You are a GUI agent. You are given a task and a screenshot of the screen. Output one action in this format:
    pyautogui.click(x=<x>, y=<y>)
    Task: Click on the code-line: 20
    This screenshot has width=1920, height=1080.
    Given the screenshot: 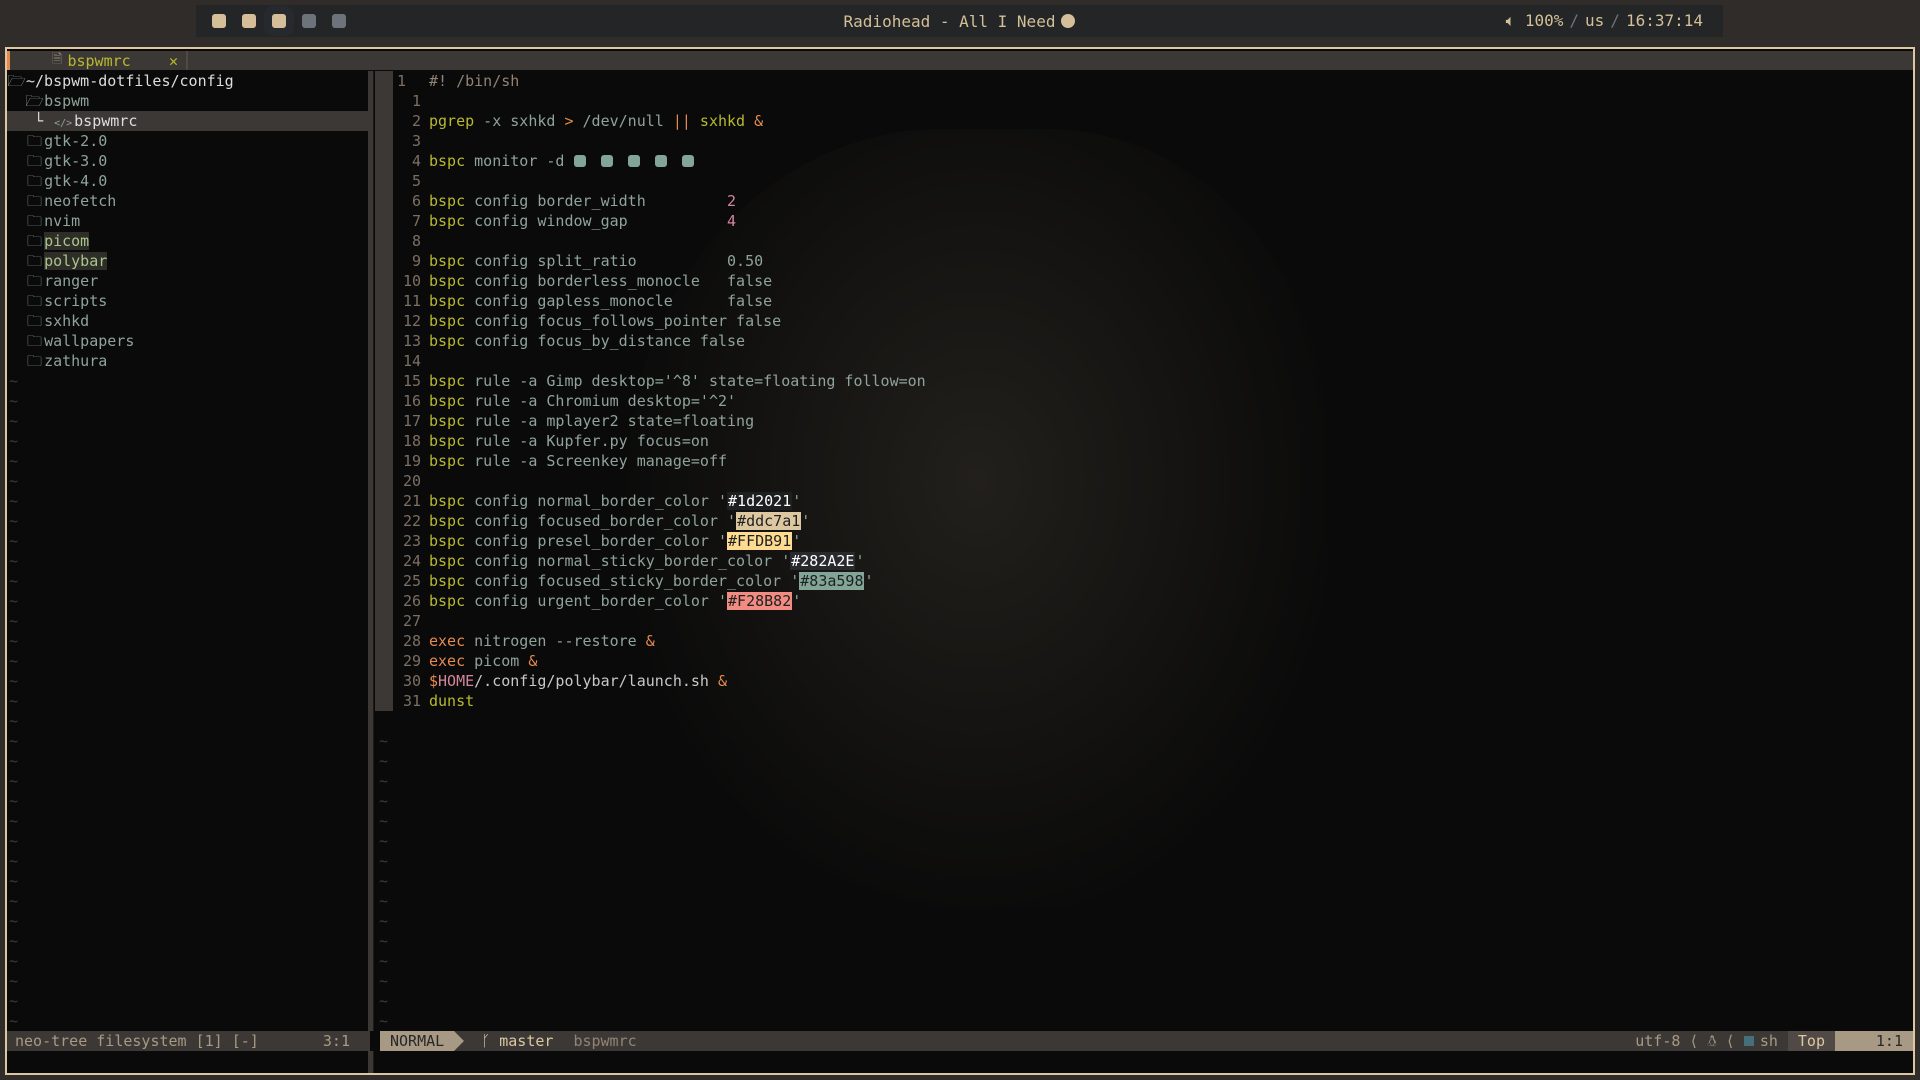 What is the action you would take?
    pyautogui.click(x=1153, y=481)
    